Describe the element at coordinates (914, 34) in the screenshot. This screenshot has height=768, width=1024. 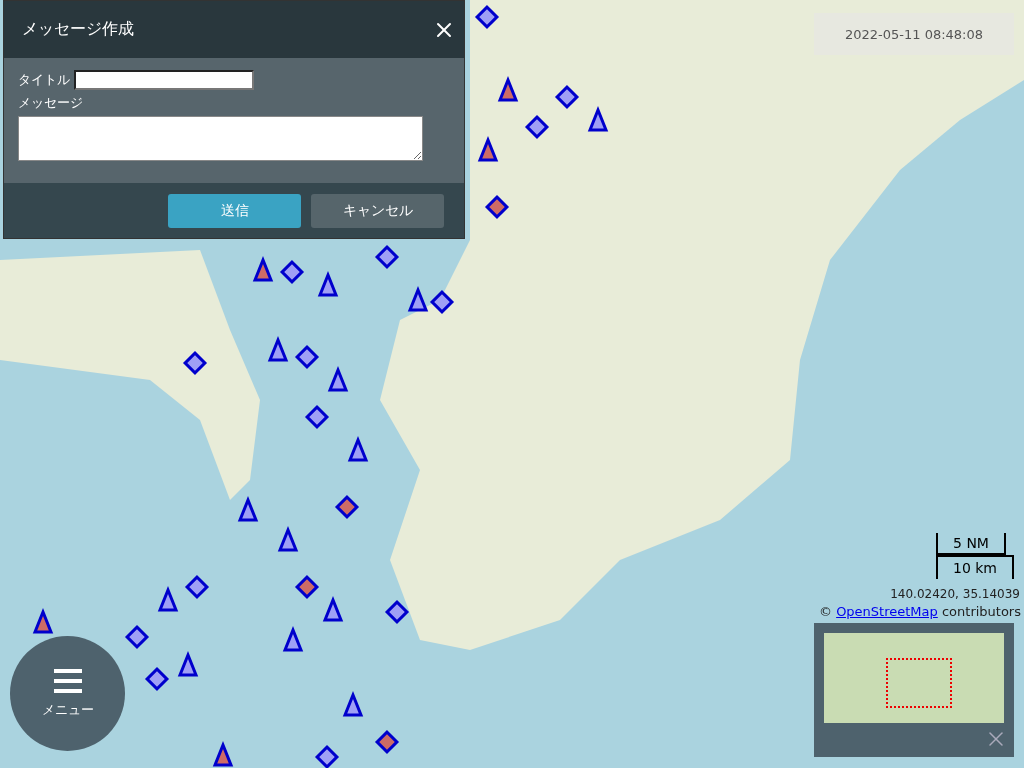
I see `timestamp: 2022-05-11 08:48:08` at that location.